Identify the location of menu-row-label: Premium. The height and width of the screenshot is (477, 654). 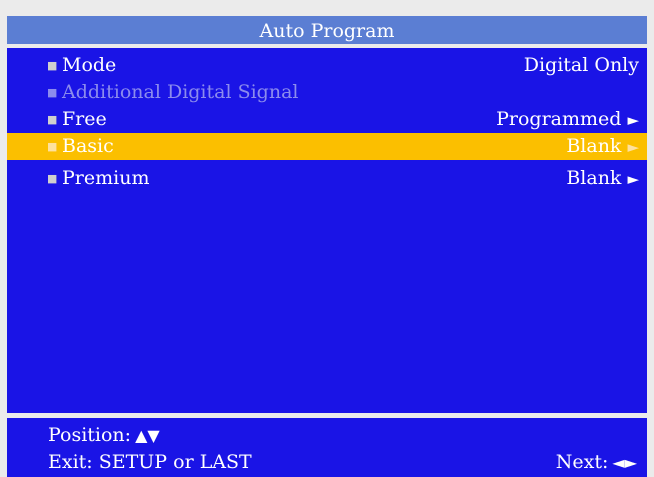
(106, 178).